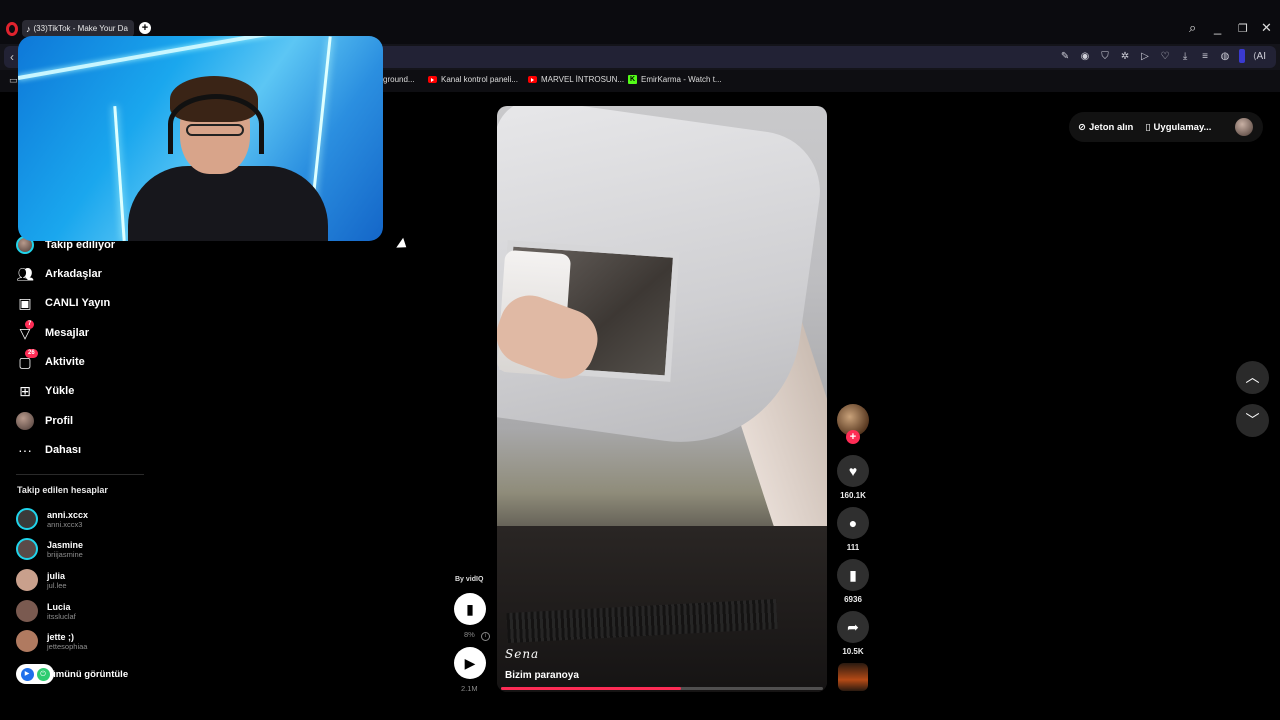 This screenshot has height=720, width=1280. What do you see at coordinates (67, 333) in the screenshot?
I see `sidebar-item-label: Mesajlar` at bounding box center [67, 333].